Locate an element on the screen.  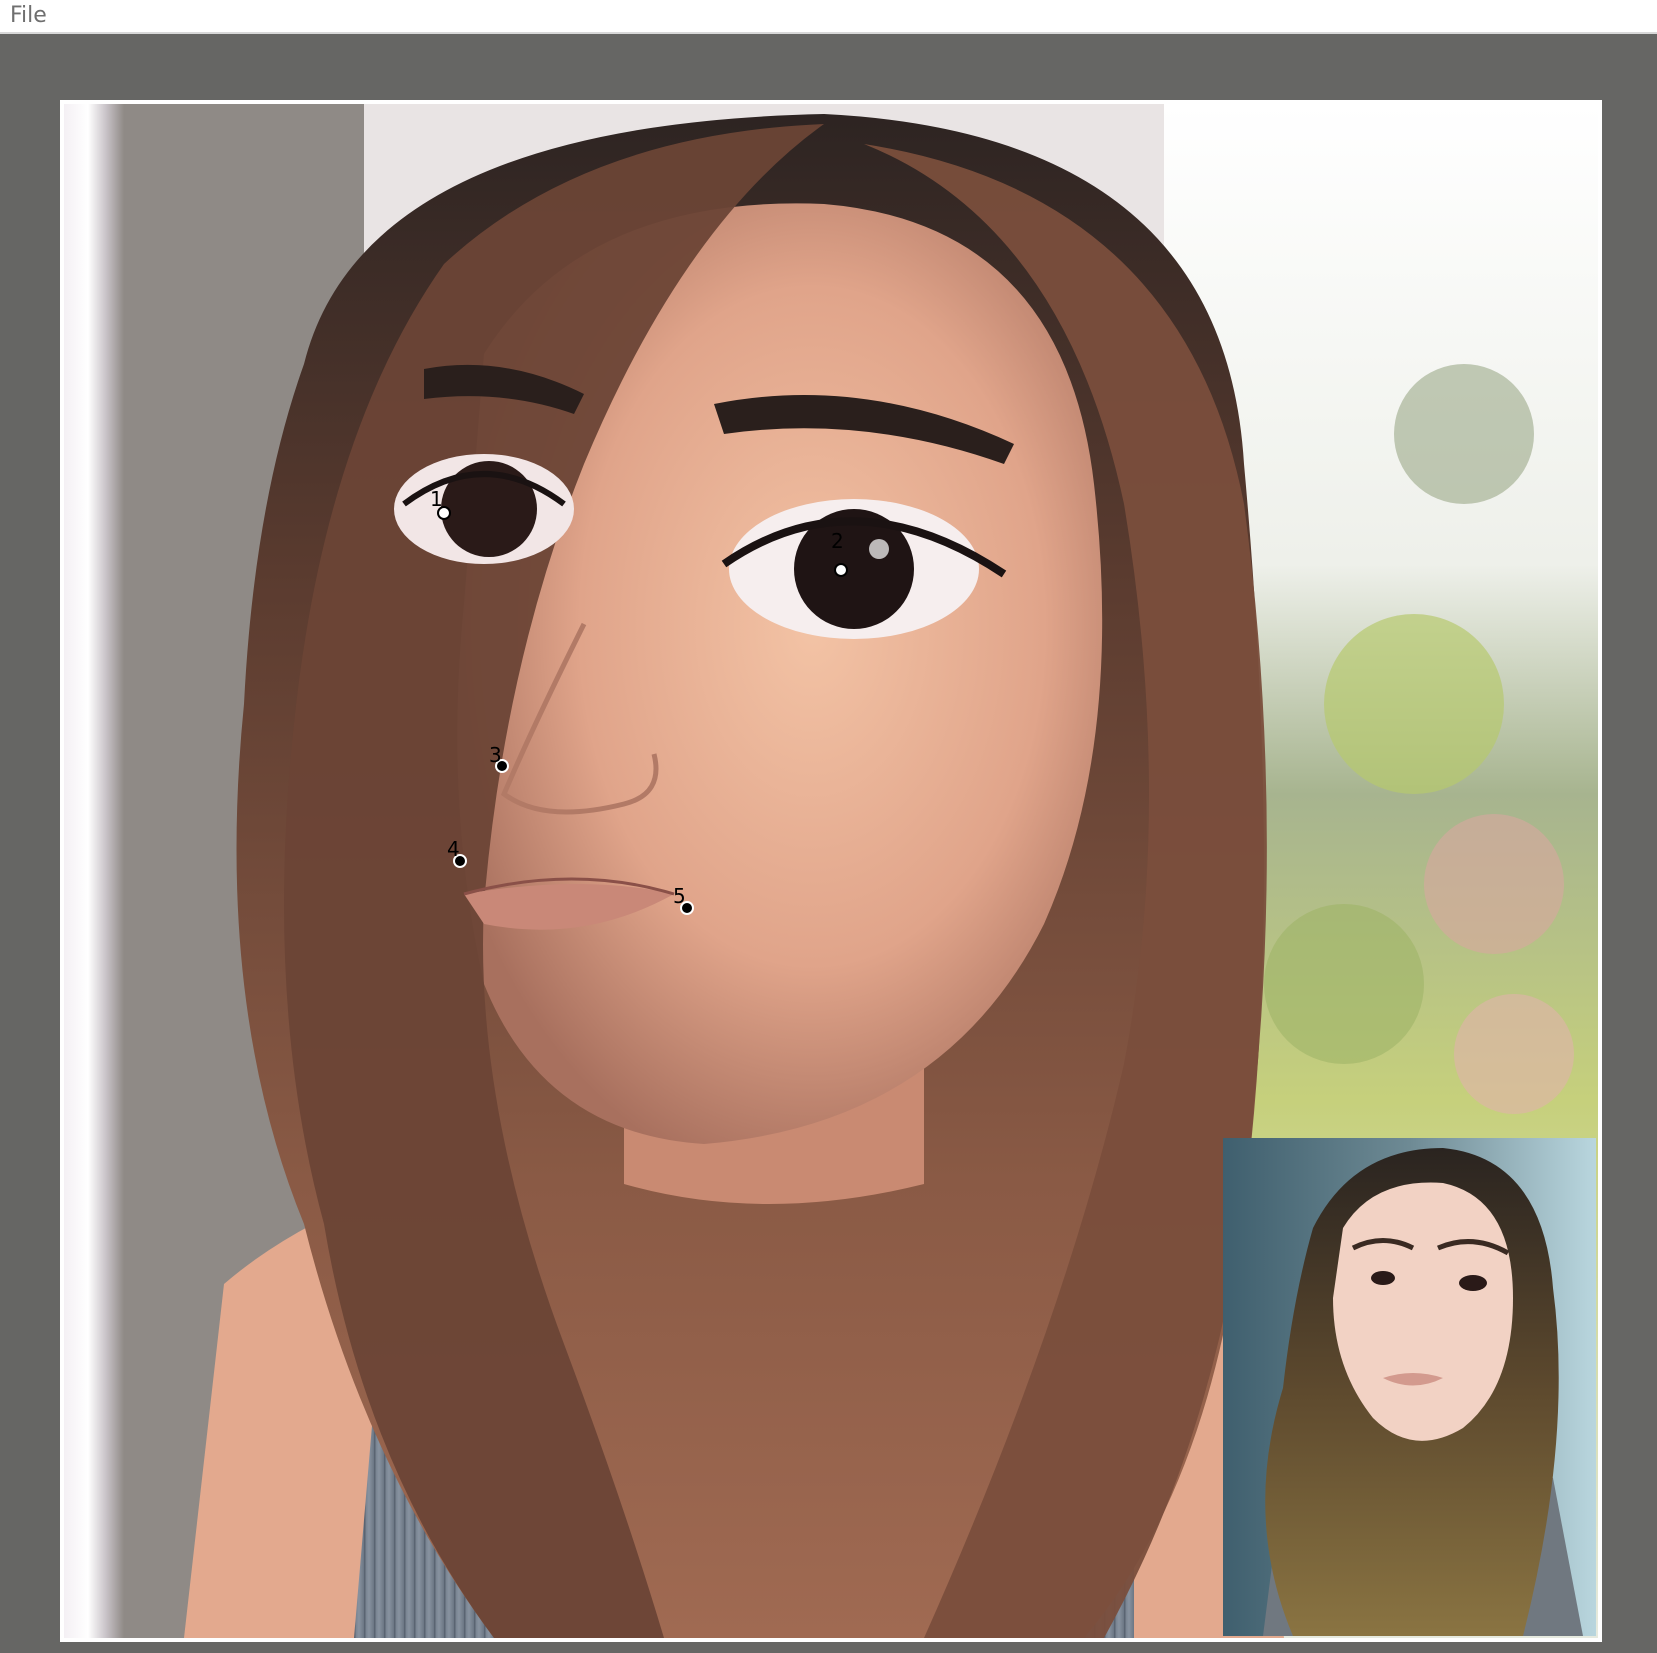
landmark-point-1: 1 is located at coordinates (440, 503).